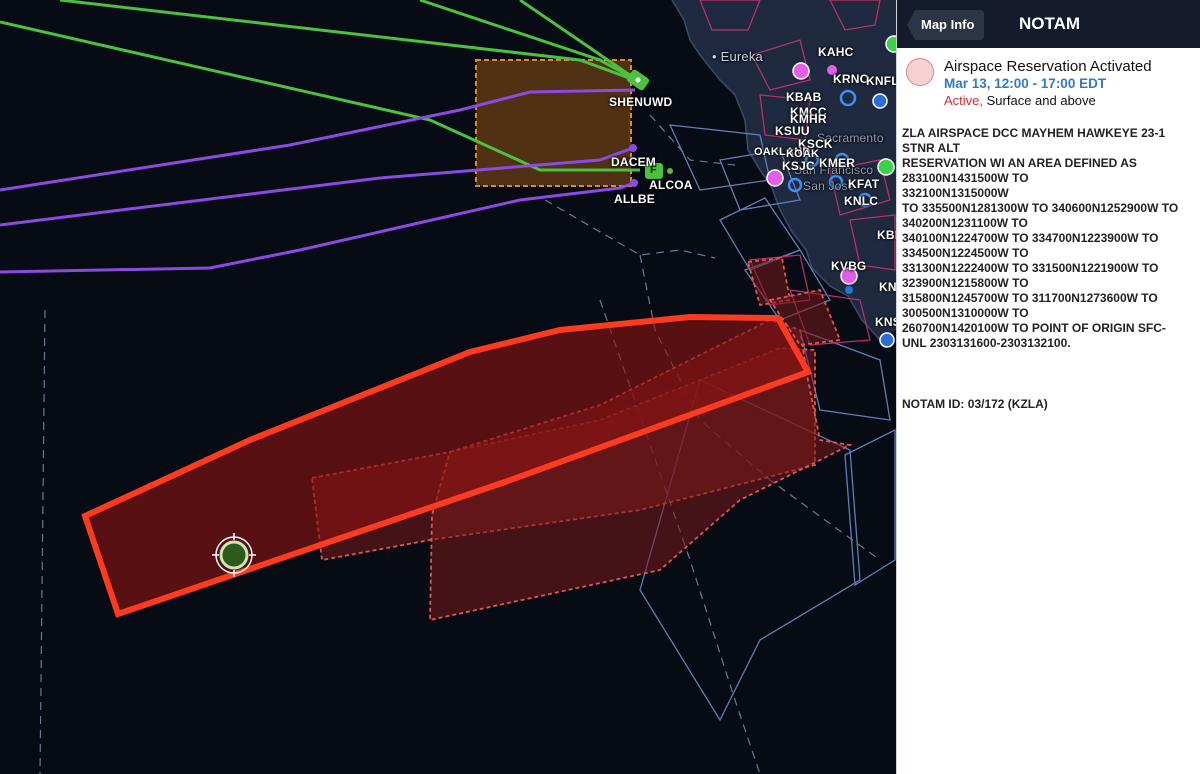 This screenshot has width=1200, height=774. Describe the element at coordinates (851, 79) in the screenshot. I see `airport-krno-label: KRNO` at that location.